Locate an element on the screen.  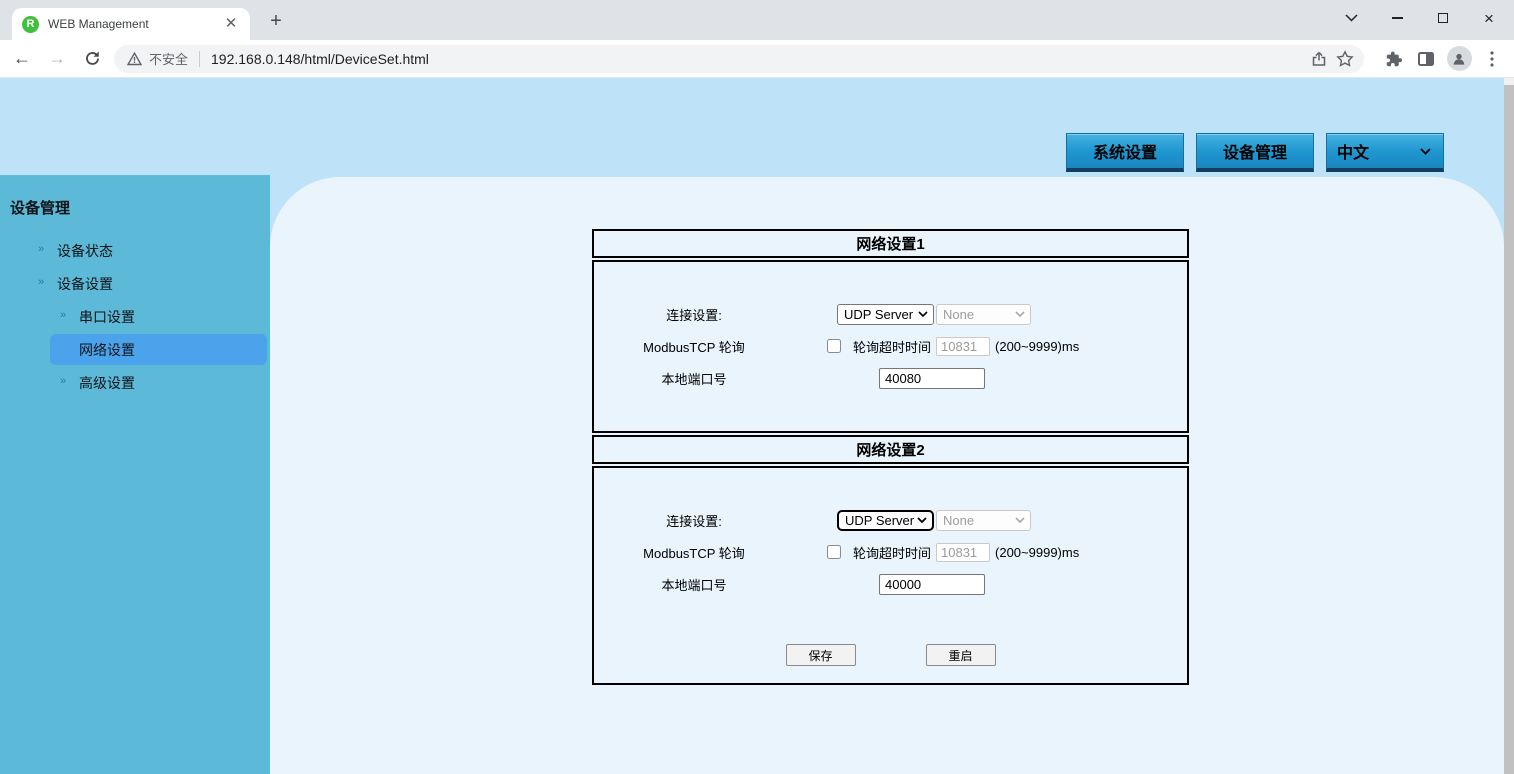
browser-tab: R WEB Management ✕ is located at coordinates (131, 24).